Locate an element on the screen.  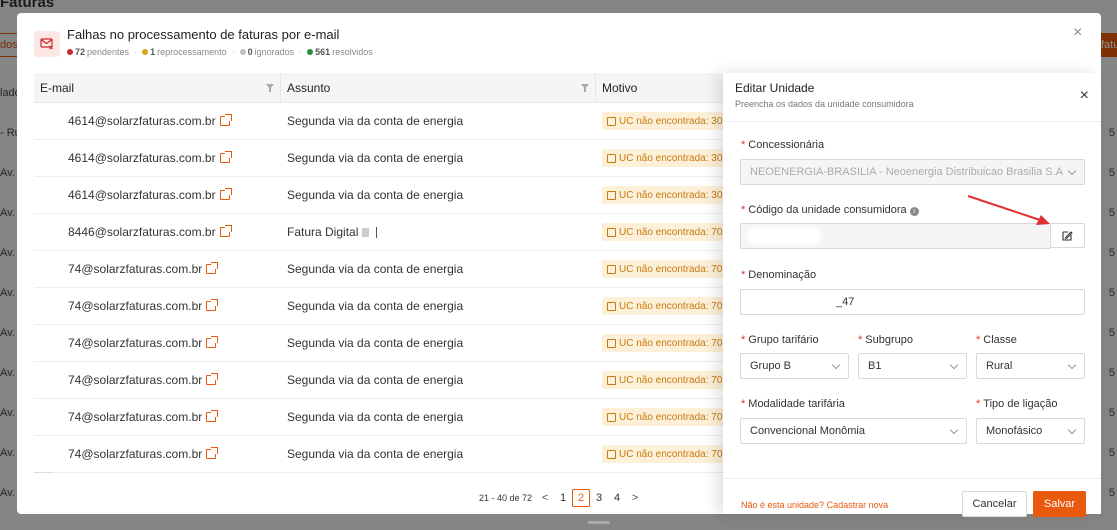
codigo-input is located at coordinates (895, 236).